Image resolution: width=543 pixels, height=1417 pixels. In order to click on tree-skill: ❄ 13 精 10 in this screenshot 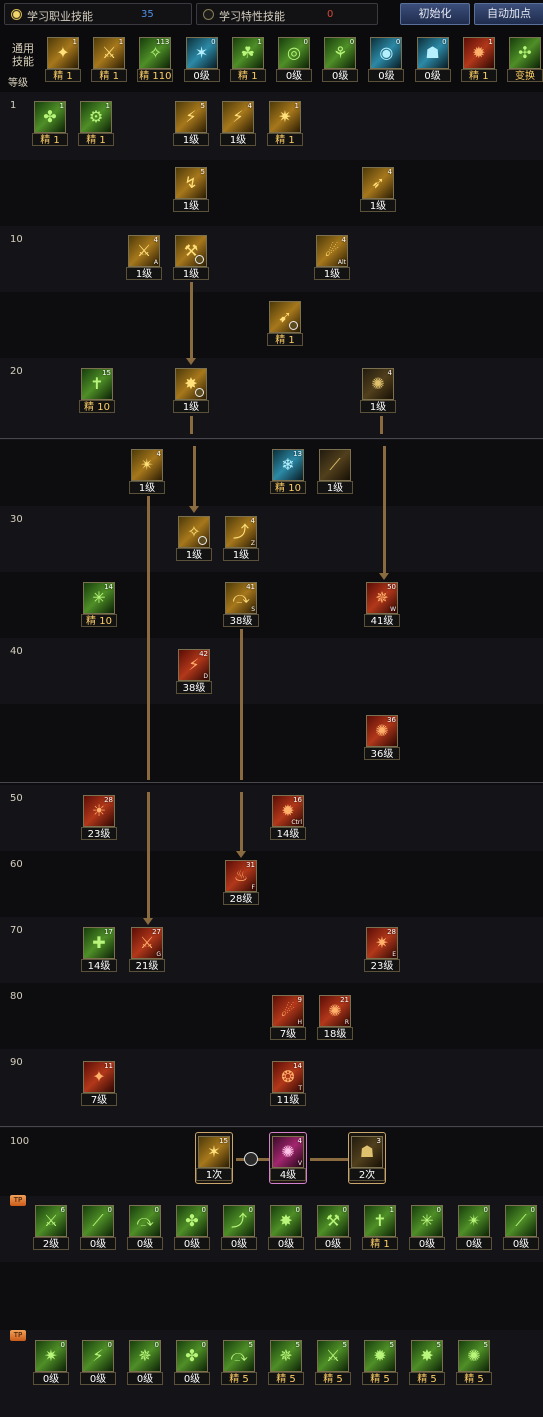, I will do `click(288, 472)`.